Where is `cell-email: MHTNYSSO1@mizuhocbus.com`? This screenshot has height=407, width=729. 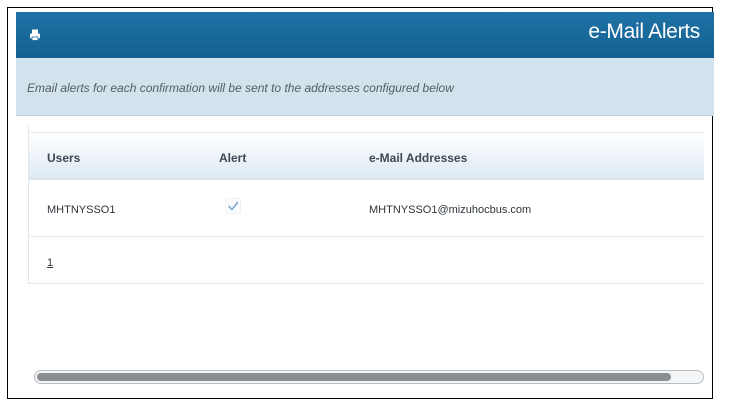
cell-email: MHTNYSSO1@mizuhocbus.com is located at coordinates (450, 210).